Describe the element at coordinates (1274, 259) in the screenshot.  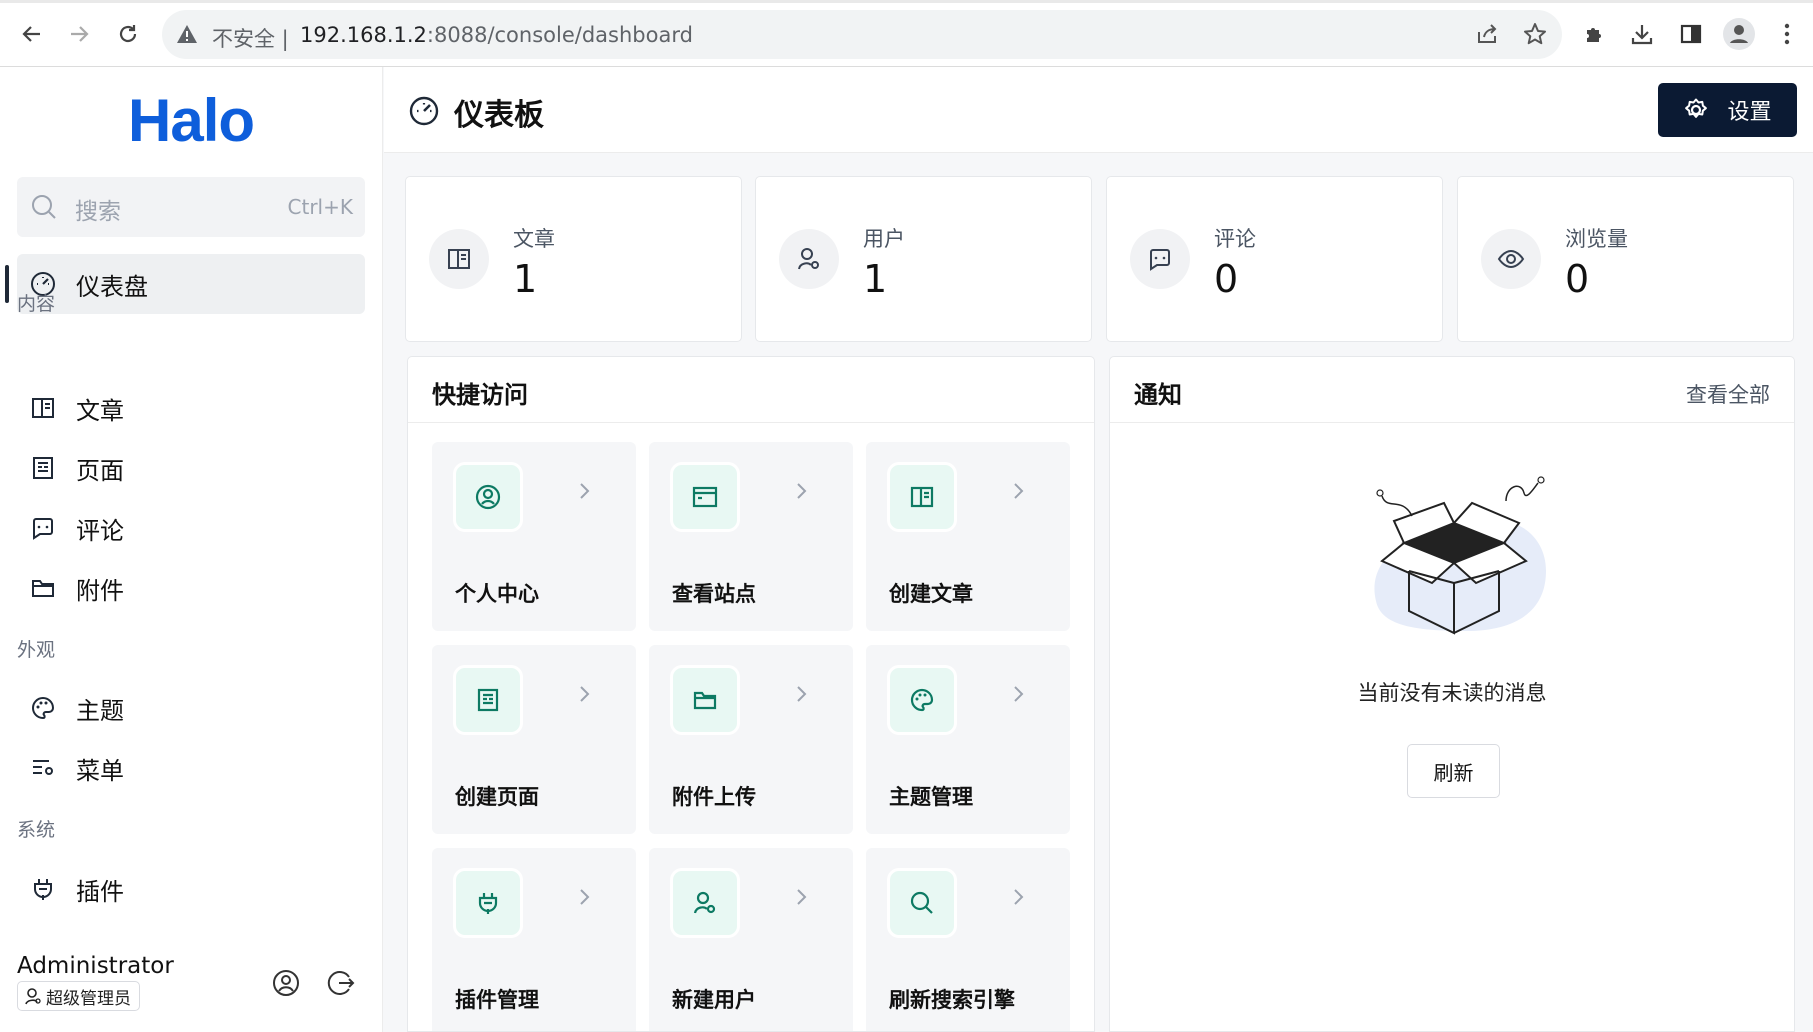
I see `stat-card-comments: 评论 0` at that location.